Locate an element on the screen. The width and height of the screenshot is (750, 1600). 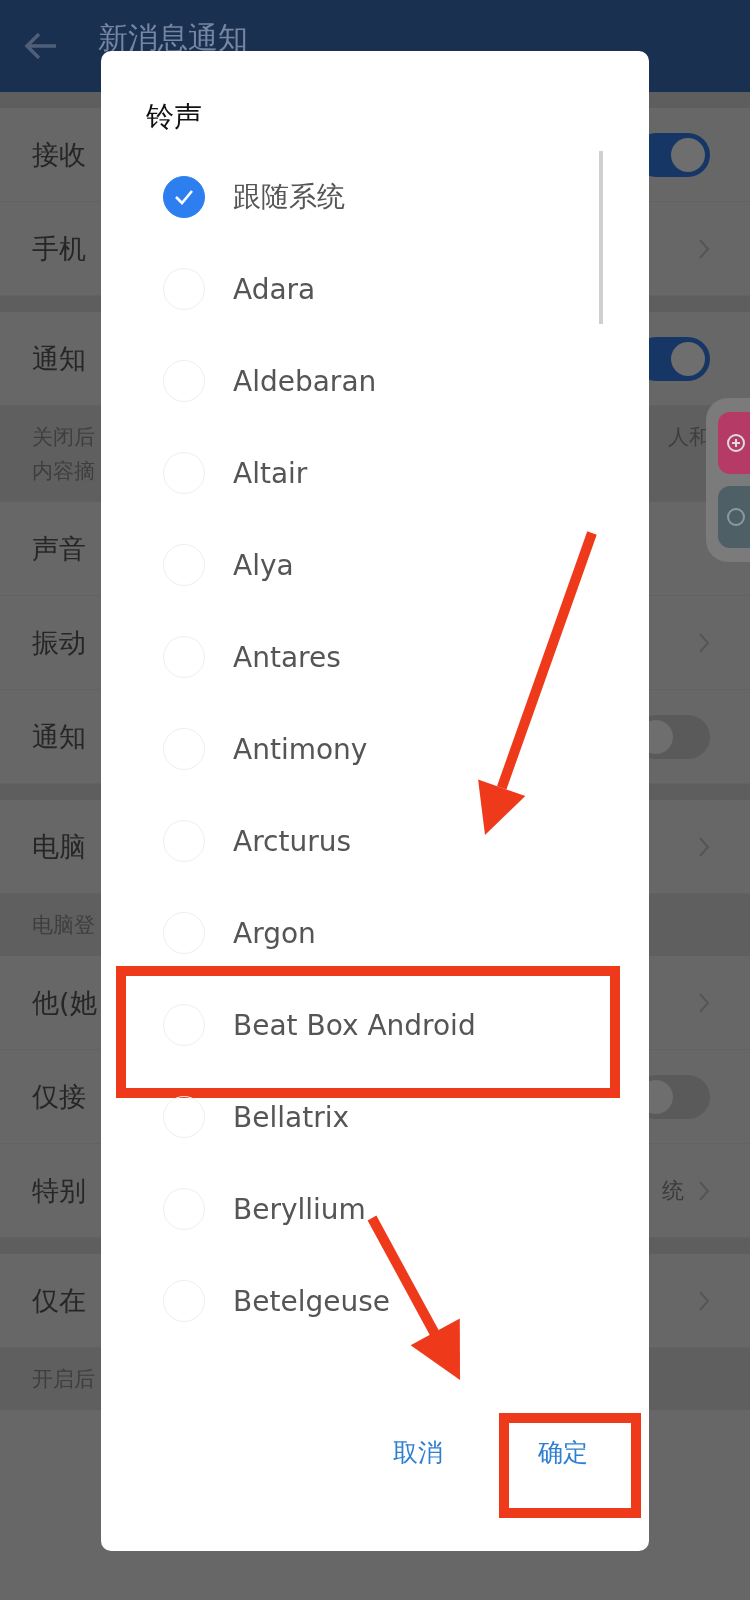
option-label: Beryllium is located at coordinates (299, 1209).